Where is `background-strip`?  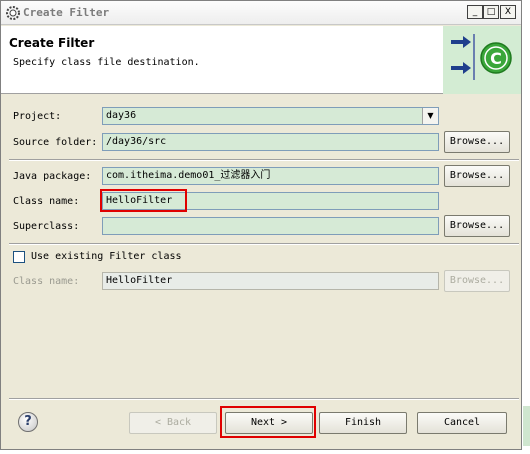
background-strip is located at coordinates (526, 426).